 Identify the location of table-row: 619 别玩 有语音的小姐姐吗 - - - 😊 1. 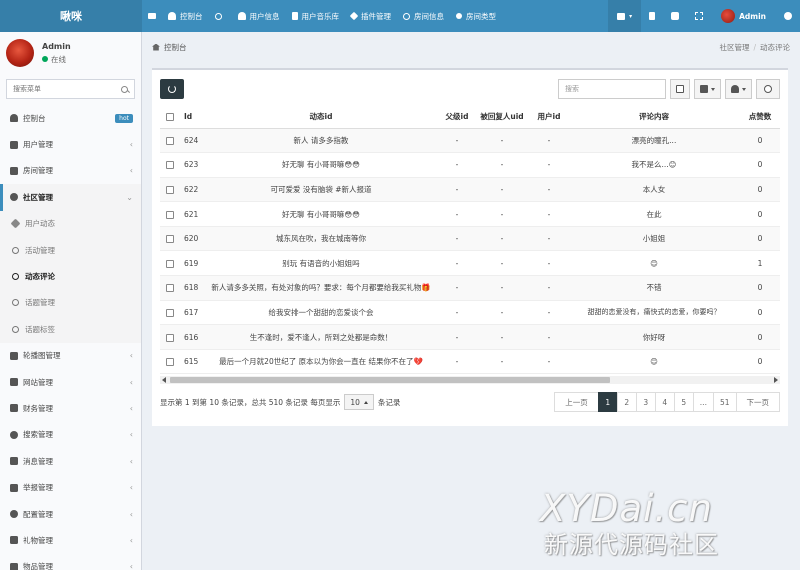
(470, 263).